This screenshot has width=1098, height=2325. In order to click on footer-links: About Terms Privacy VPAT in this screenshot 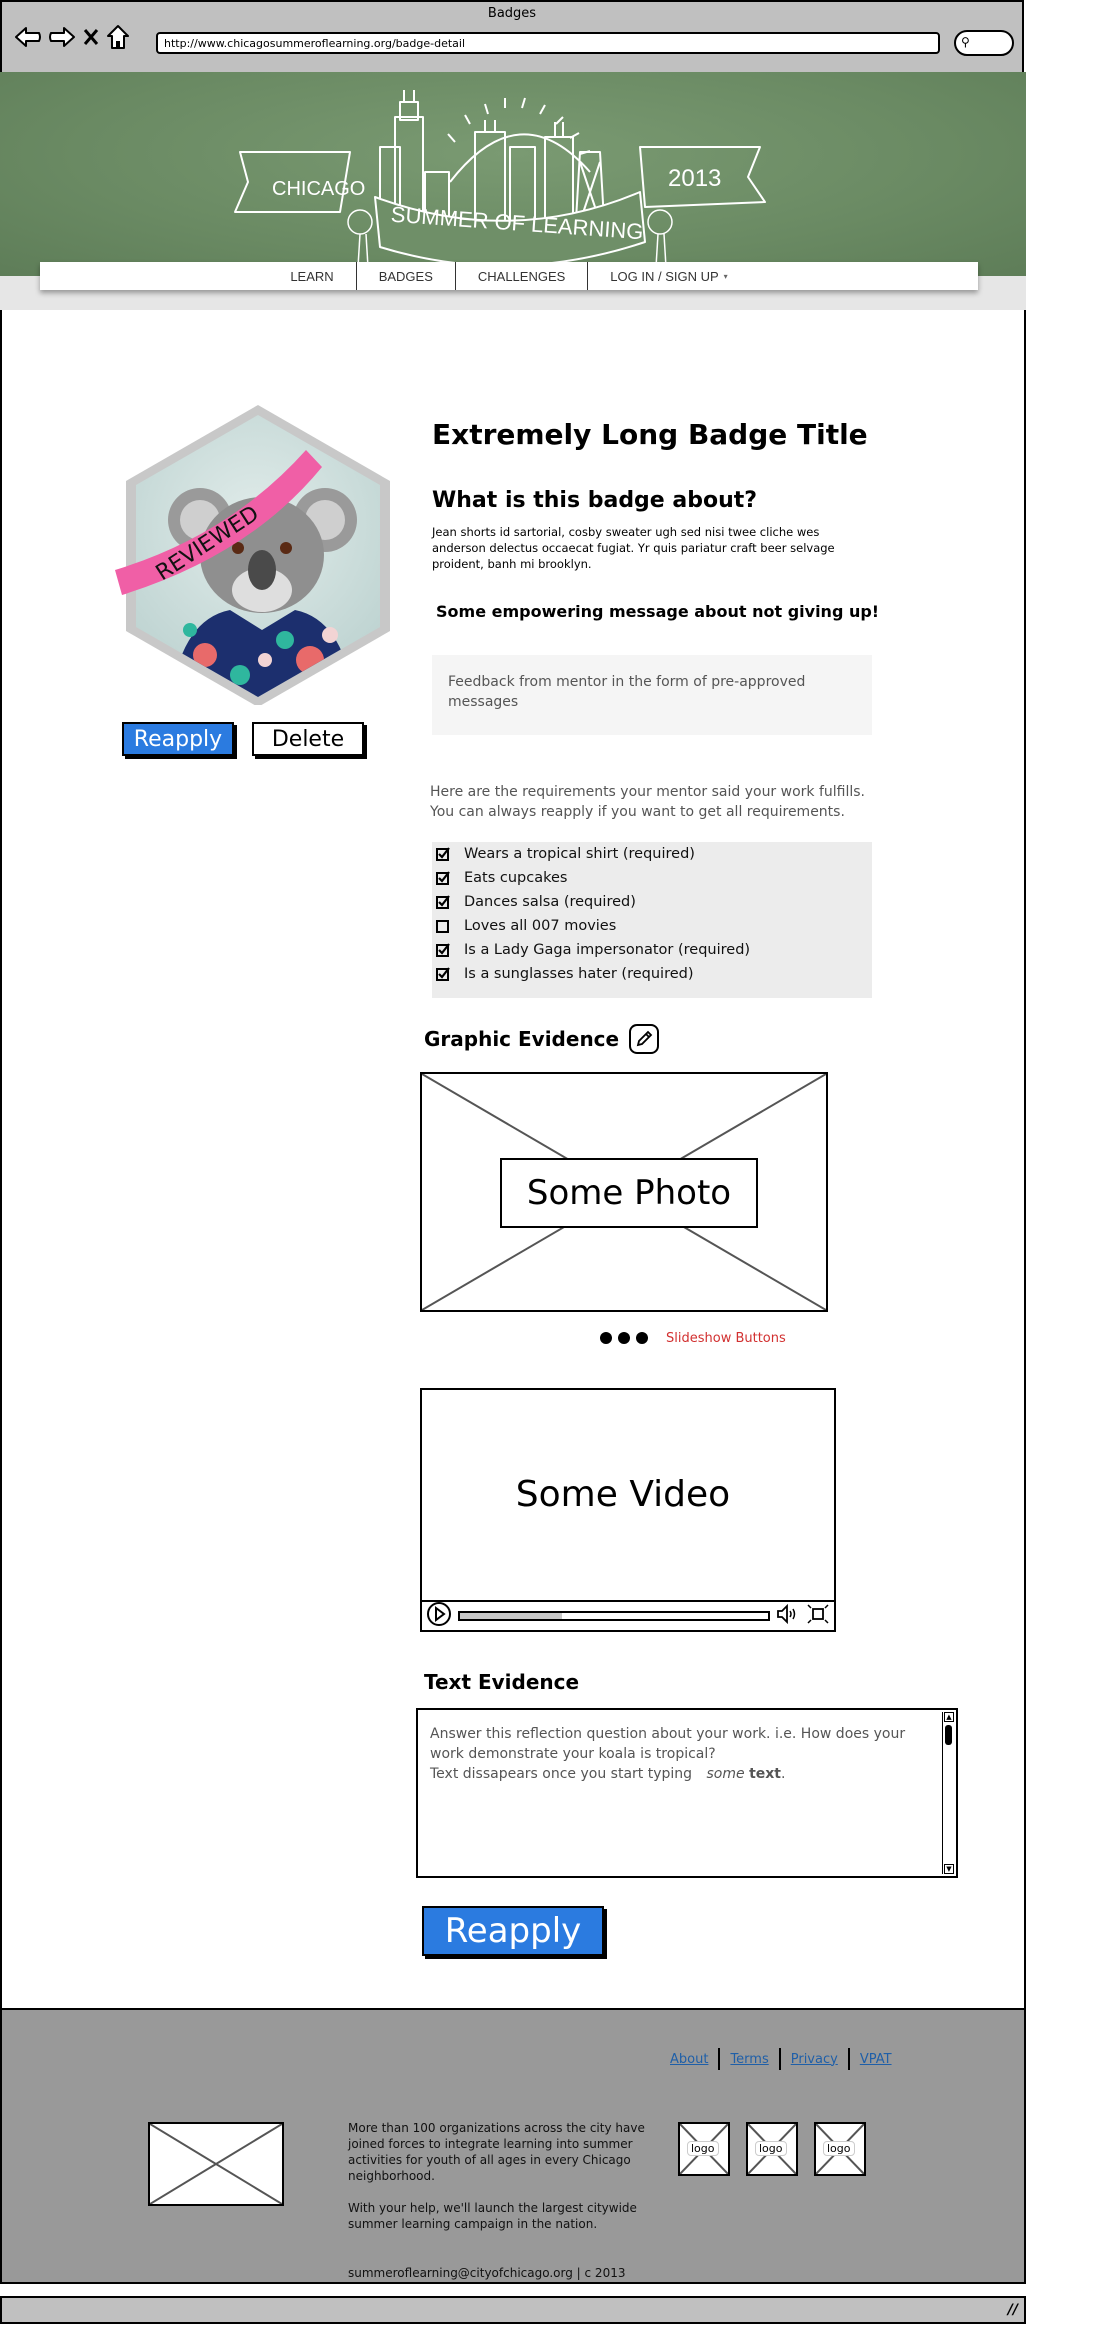, I will do `click(786, 2059)`.